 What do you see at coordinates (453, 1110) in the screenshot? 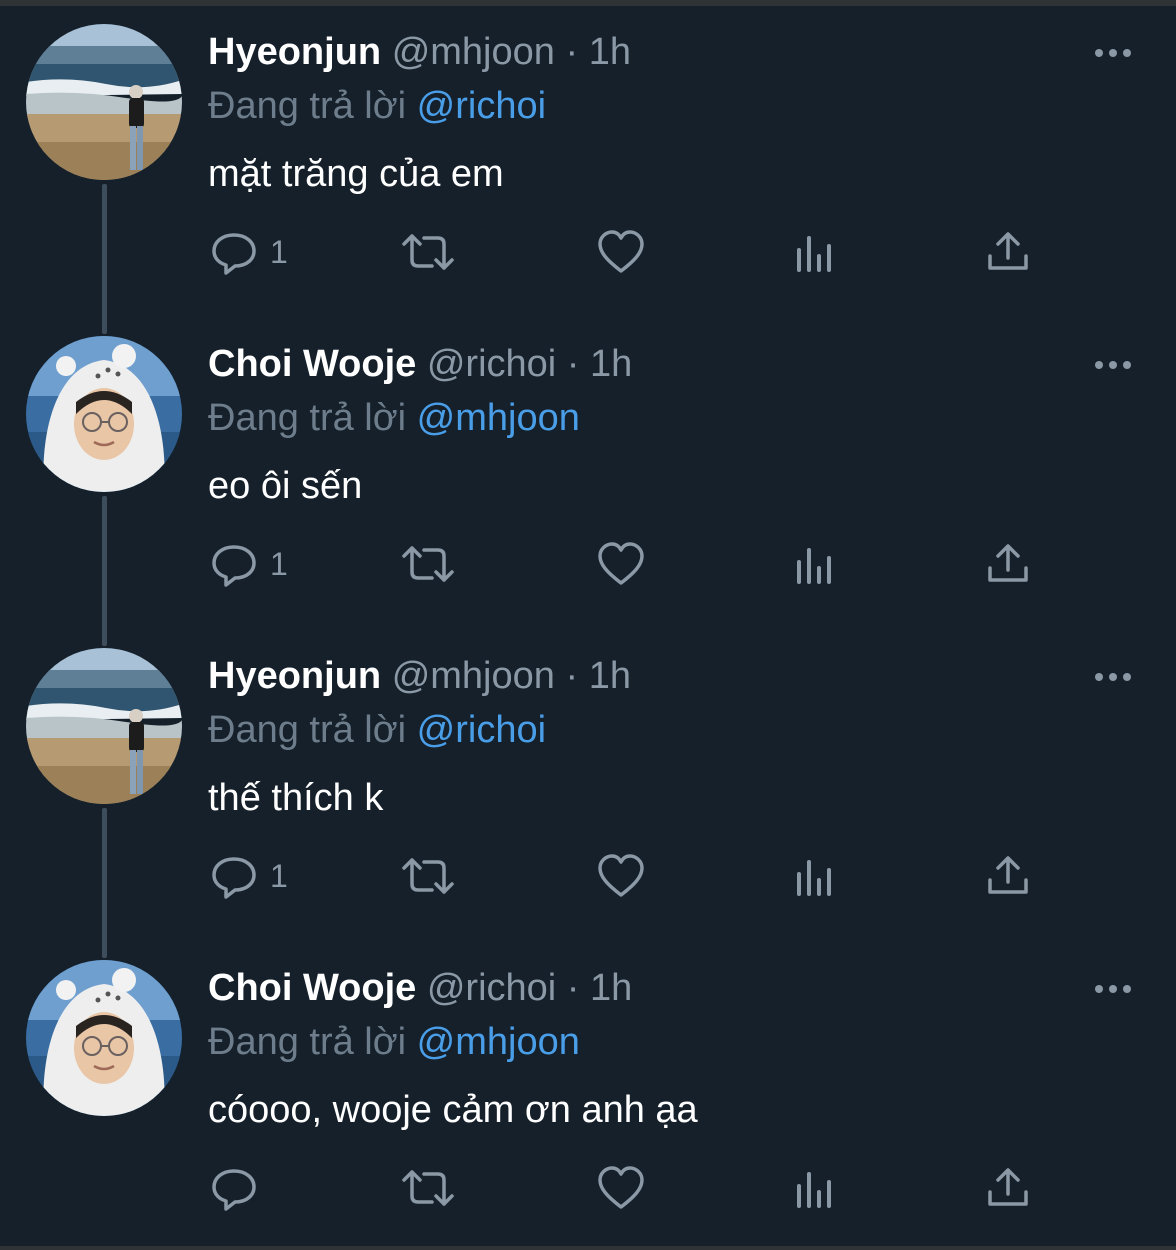
I see `tweet-text: cóooo, wooje cảm ơn anh ạa` at bounding box center [453, 1110].